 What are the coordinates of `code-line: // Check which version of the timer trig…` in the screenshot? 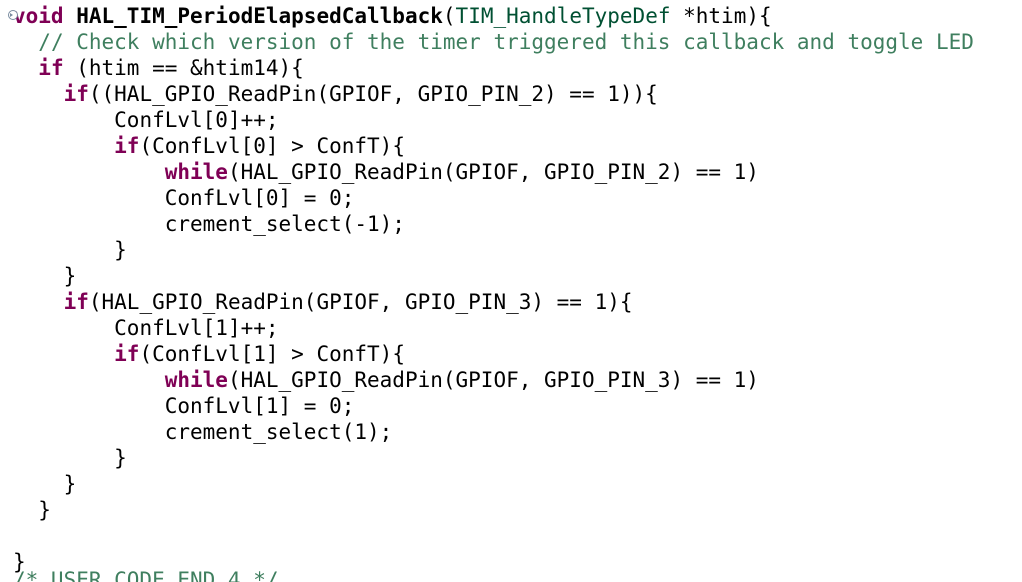 It's located at (493, 42).